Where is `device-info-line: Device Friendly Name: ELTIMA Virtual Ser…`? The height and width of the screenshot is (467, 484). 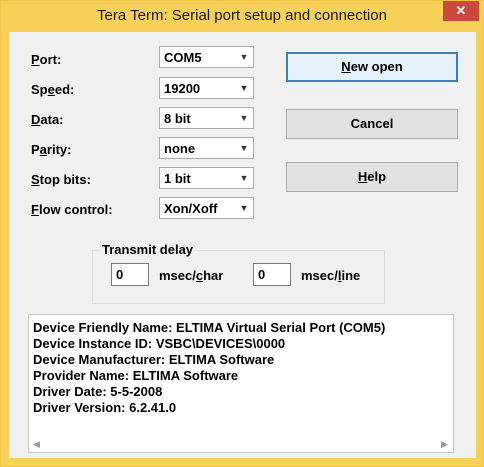 device-info-line: Device Friendly Name: ELTIMA Virtual Ser… is located at coordinates (209, 327).